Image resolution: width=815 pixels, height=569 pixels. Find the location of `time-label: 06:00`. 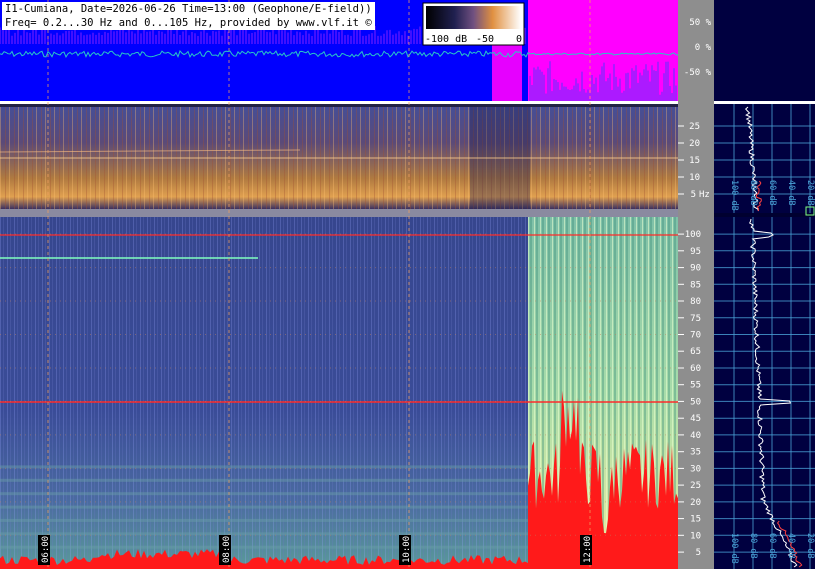

time-label: 06:00 is located at coordinates (46, 549).